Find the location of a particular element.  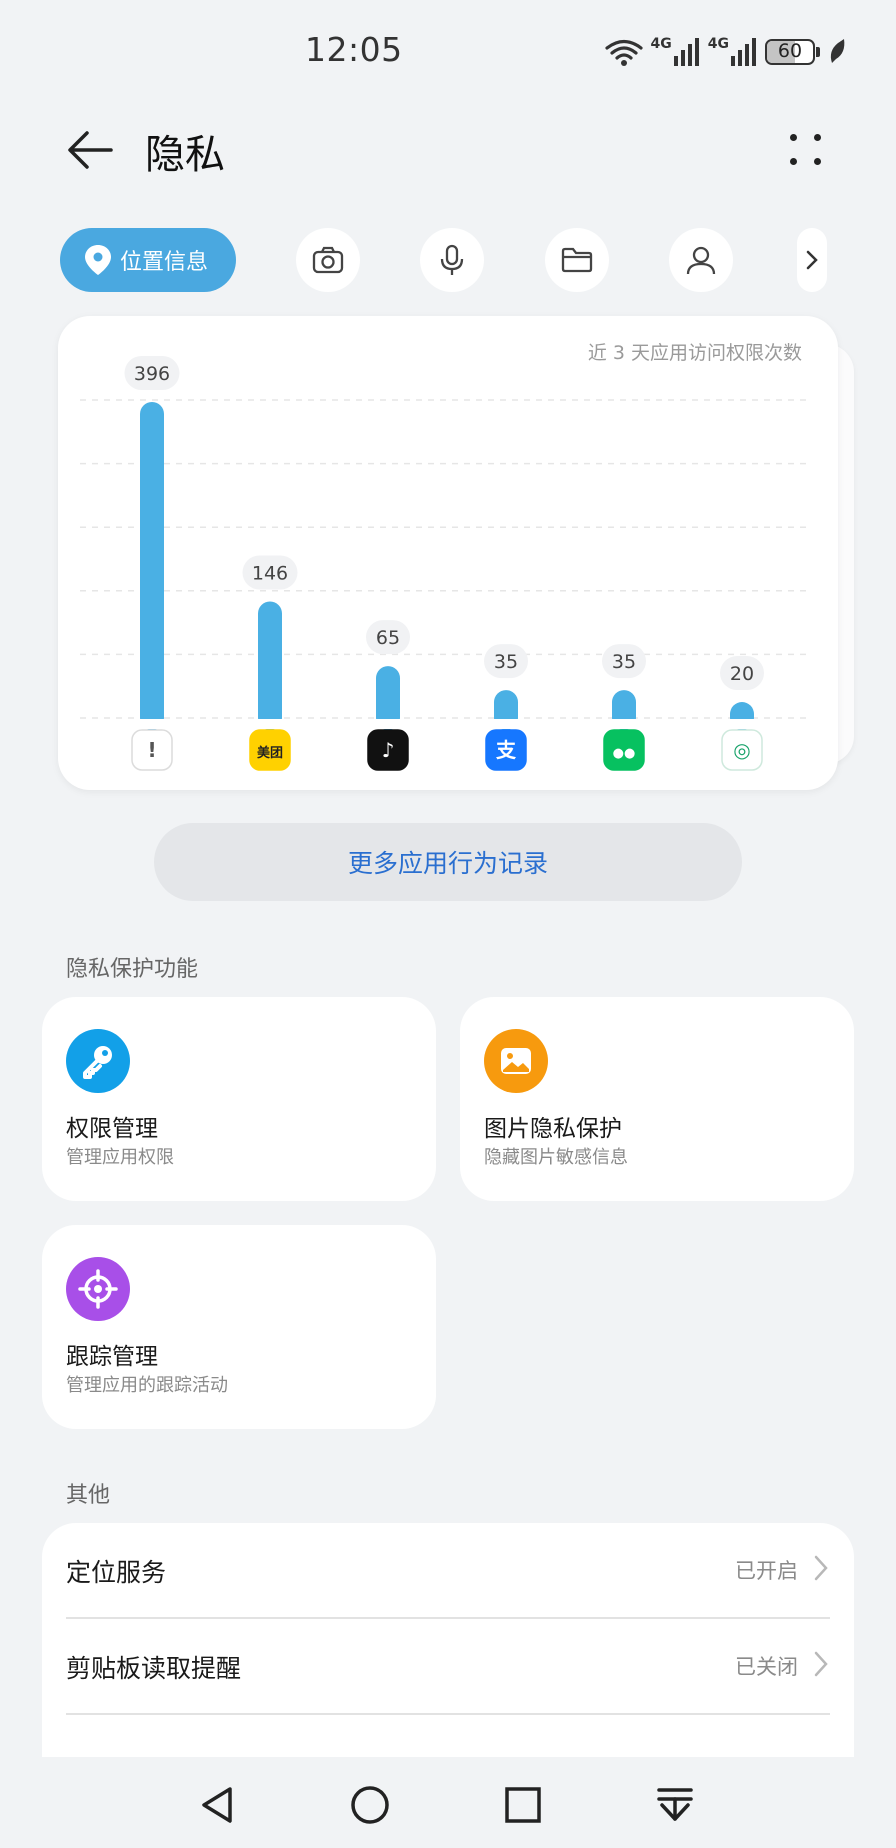

feature-title: 图片隐私保护 is located at coordinates (553, 1129).